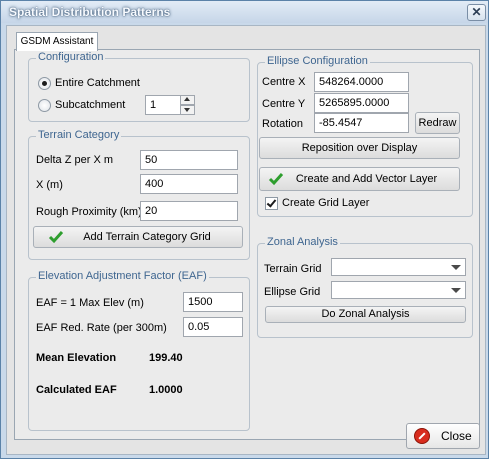  What do you see at coordinates (282, 124) in the screenshot?
I see `rotation-label: Rotation` at bounding box center [282, 124].